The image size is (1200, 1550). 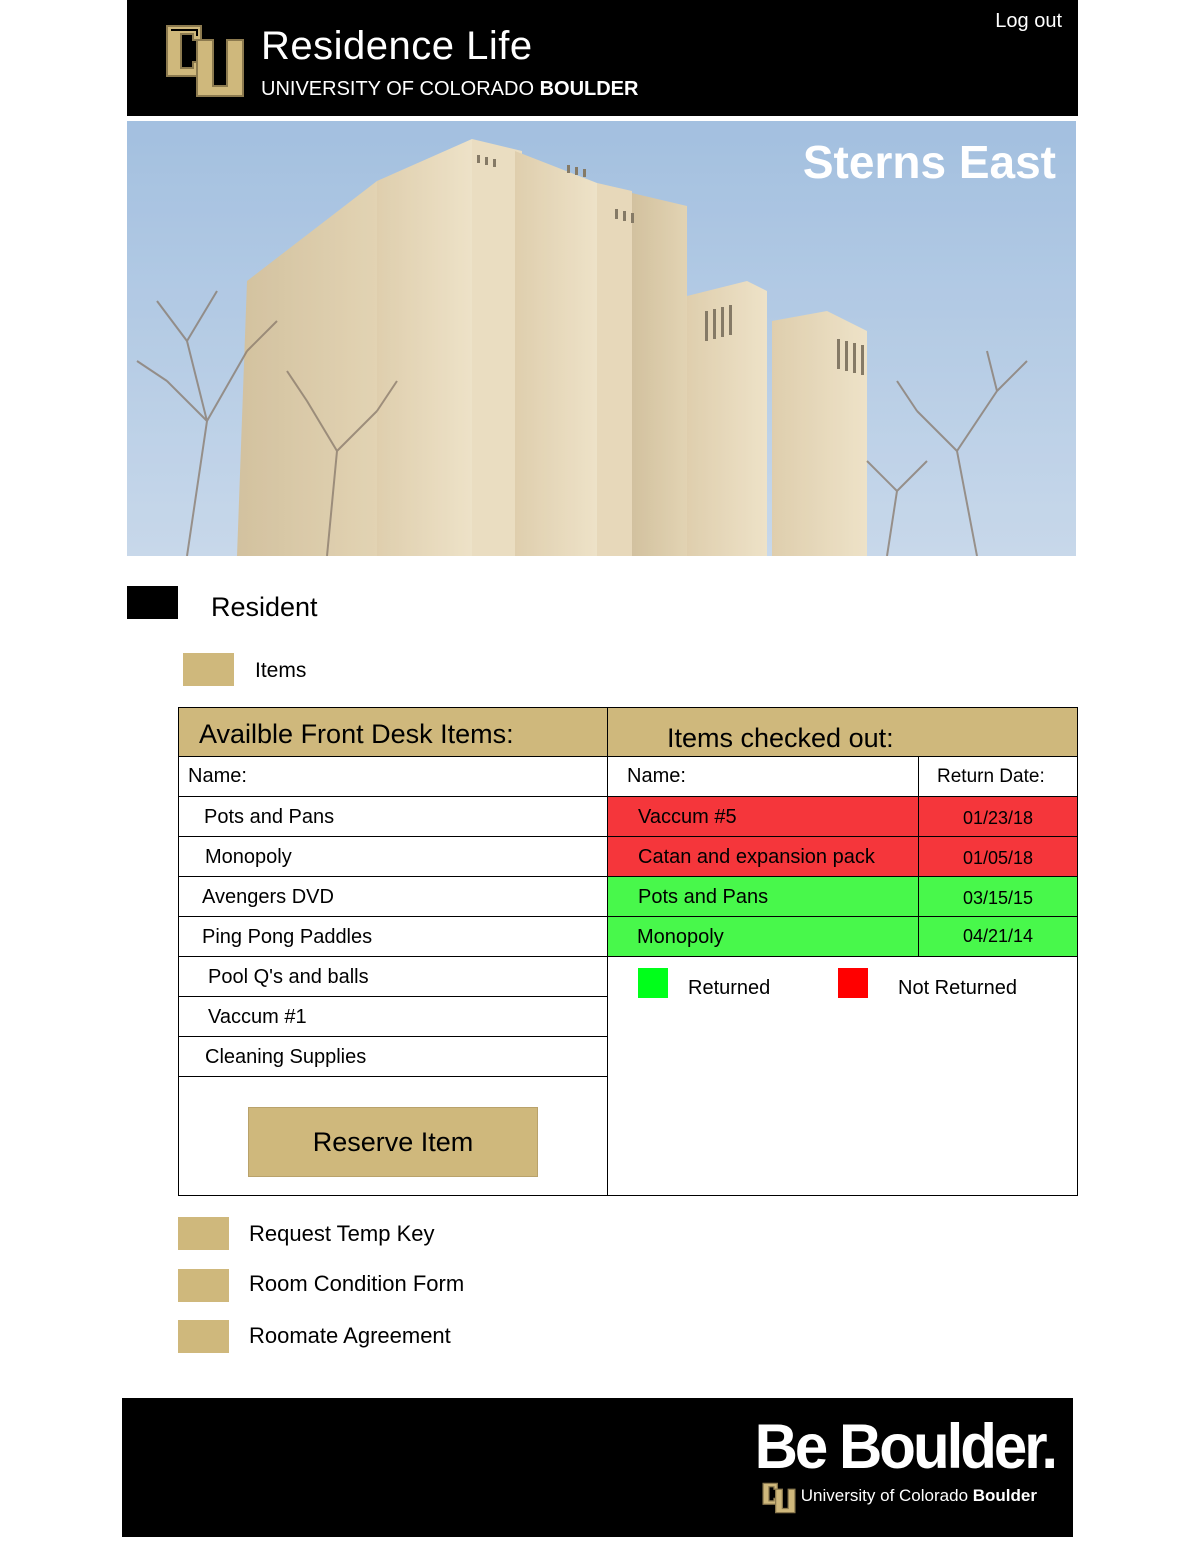 What do you see at coordinates (264, 607) in the screenshot?
I see `resident-label: Resident` at bounding box center [264, 607].